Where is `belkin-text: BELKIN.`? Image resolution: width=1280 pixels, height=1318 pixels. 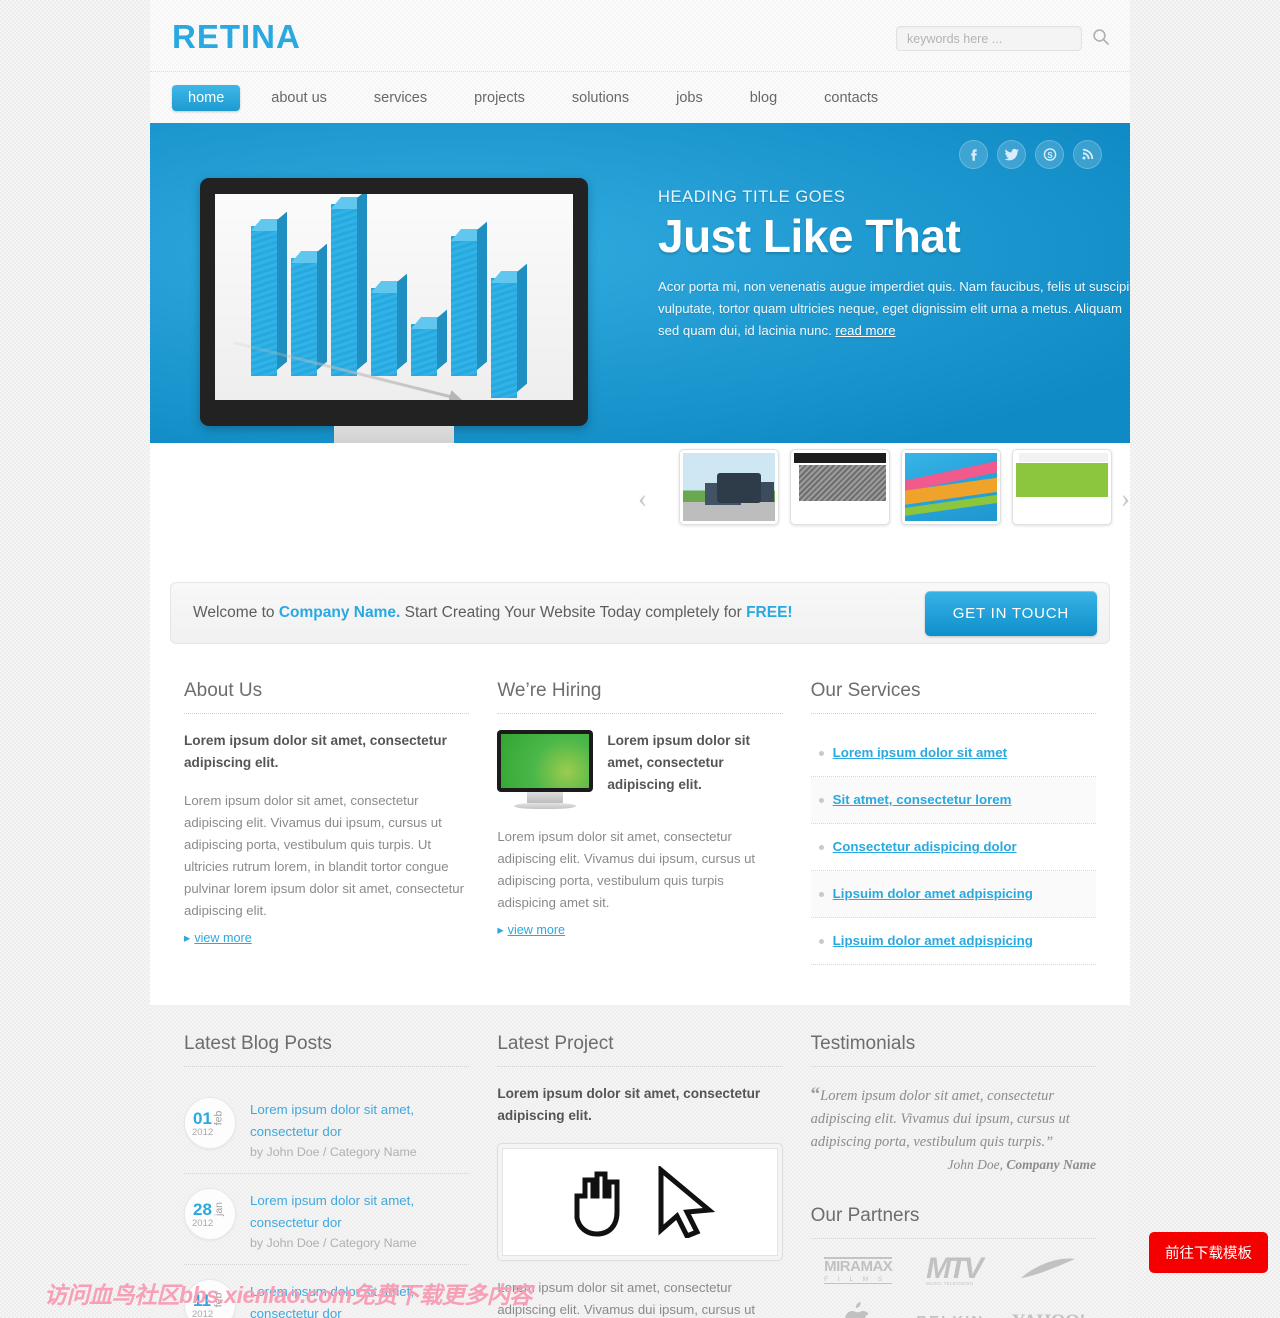
belkin-text: BELKIN. is located at coordinates (953, 1315).